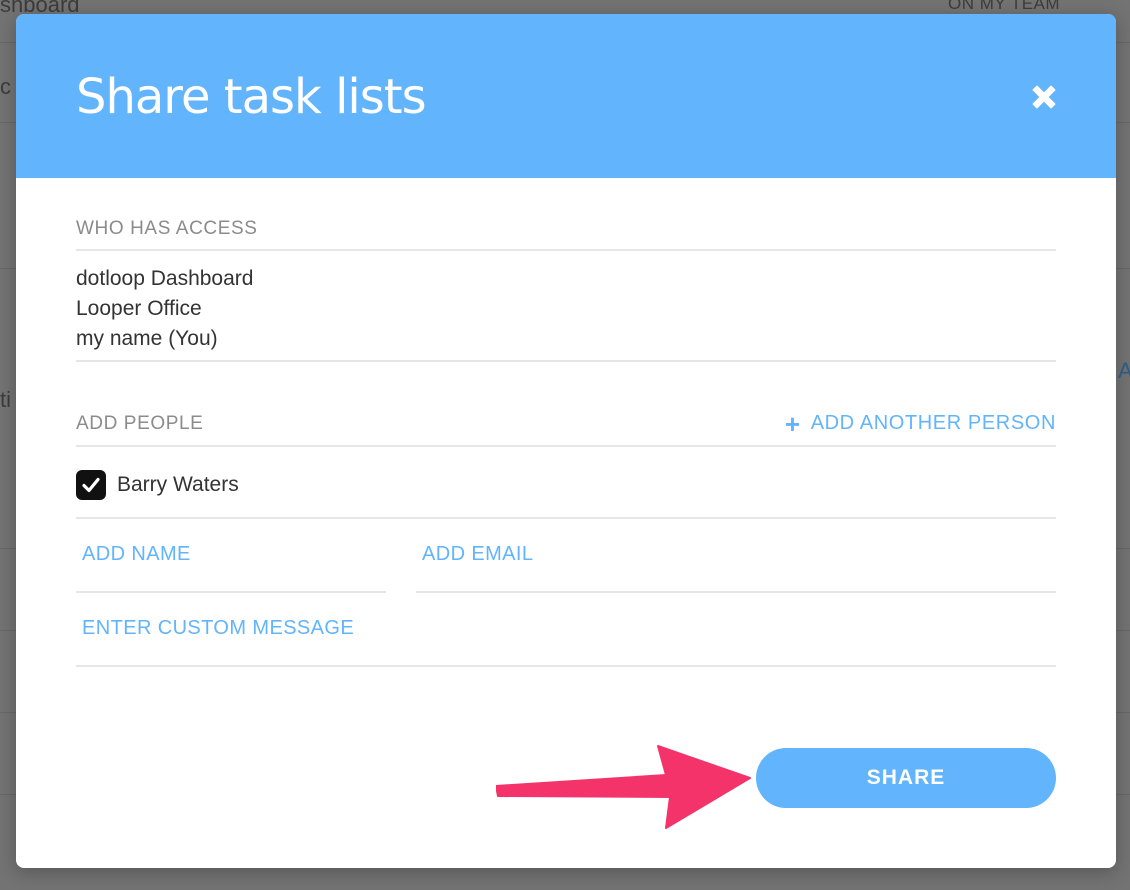 The image size is (1130, 890). I want to click on access-entry: my name (You), so click(147, 338).